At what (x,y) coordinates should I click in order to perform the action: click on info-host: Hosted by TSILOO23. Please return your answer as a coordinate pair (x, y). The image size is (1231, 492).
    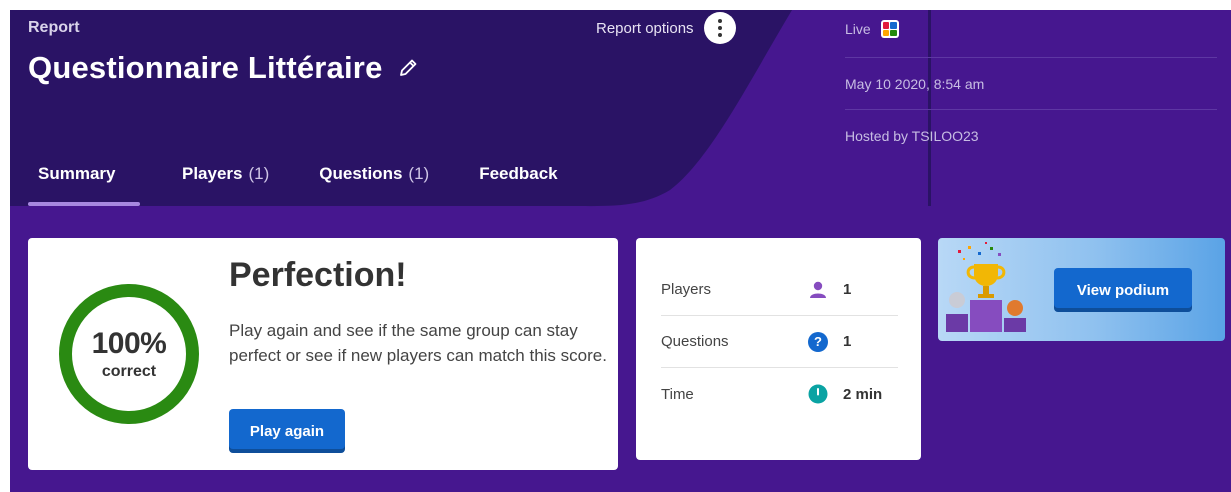
    Looking at the image, I should click on (1031, 136).